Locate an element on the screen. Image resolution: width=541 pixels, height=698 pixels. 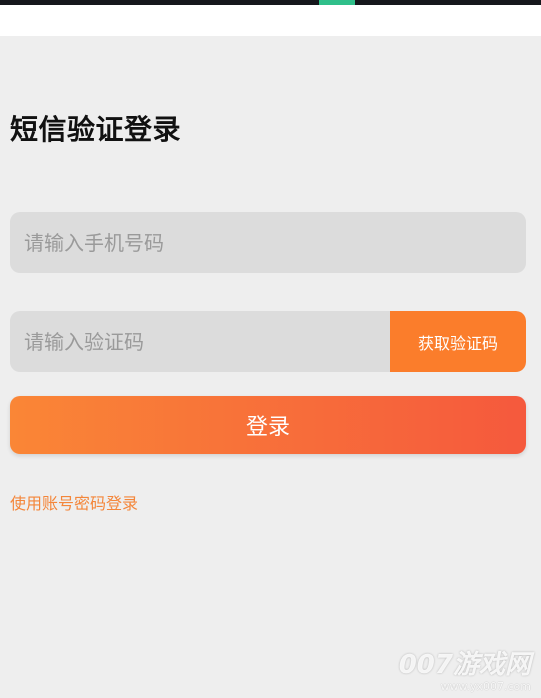
header-area is located at coordinates (270, 20).